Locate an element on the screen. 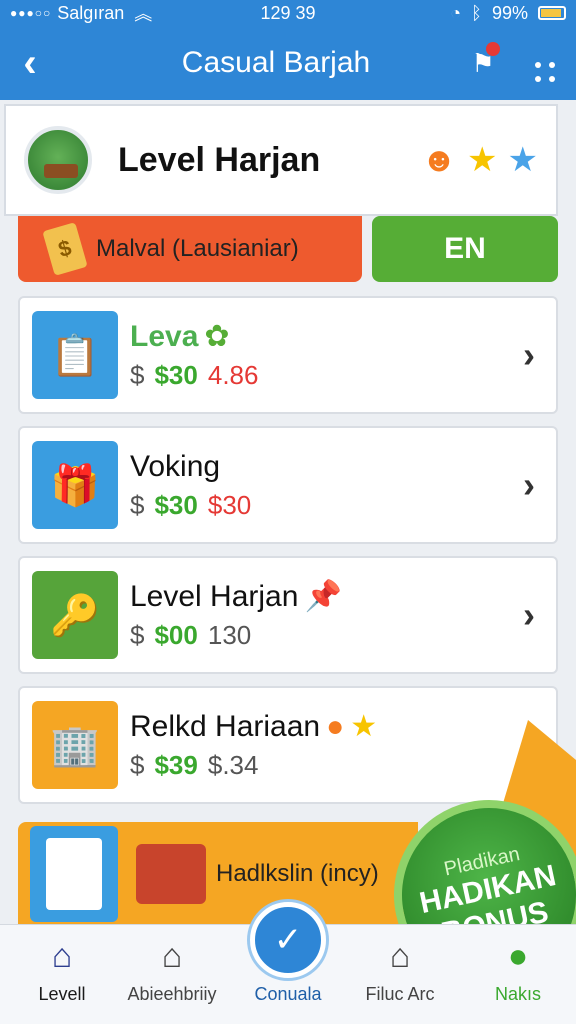 The image size is (576, 1024). more-button is located at coordinates (545, 63).